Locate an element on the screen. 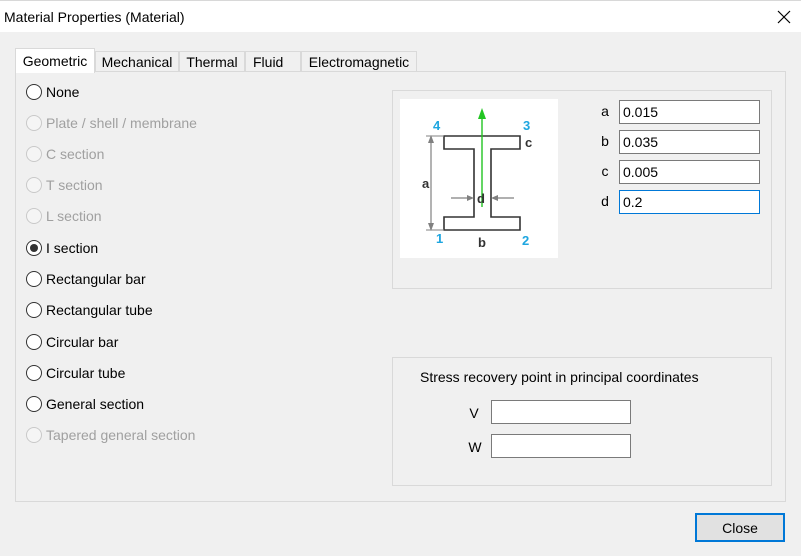 Image resolution: width=801 pixels, height=556 pixels. radio-plate-shell-membrane: Plate / shell / membrane is located at coordinates (111, 123).